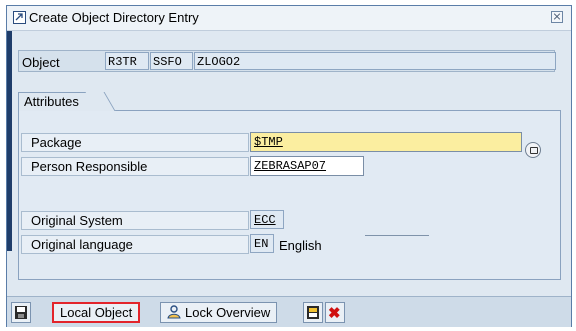 Image resolution: width=576 pixels, height=331 pixels. I want to click on display-icon, so click(313, 312).